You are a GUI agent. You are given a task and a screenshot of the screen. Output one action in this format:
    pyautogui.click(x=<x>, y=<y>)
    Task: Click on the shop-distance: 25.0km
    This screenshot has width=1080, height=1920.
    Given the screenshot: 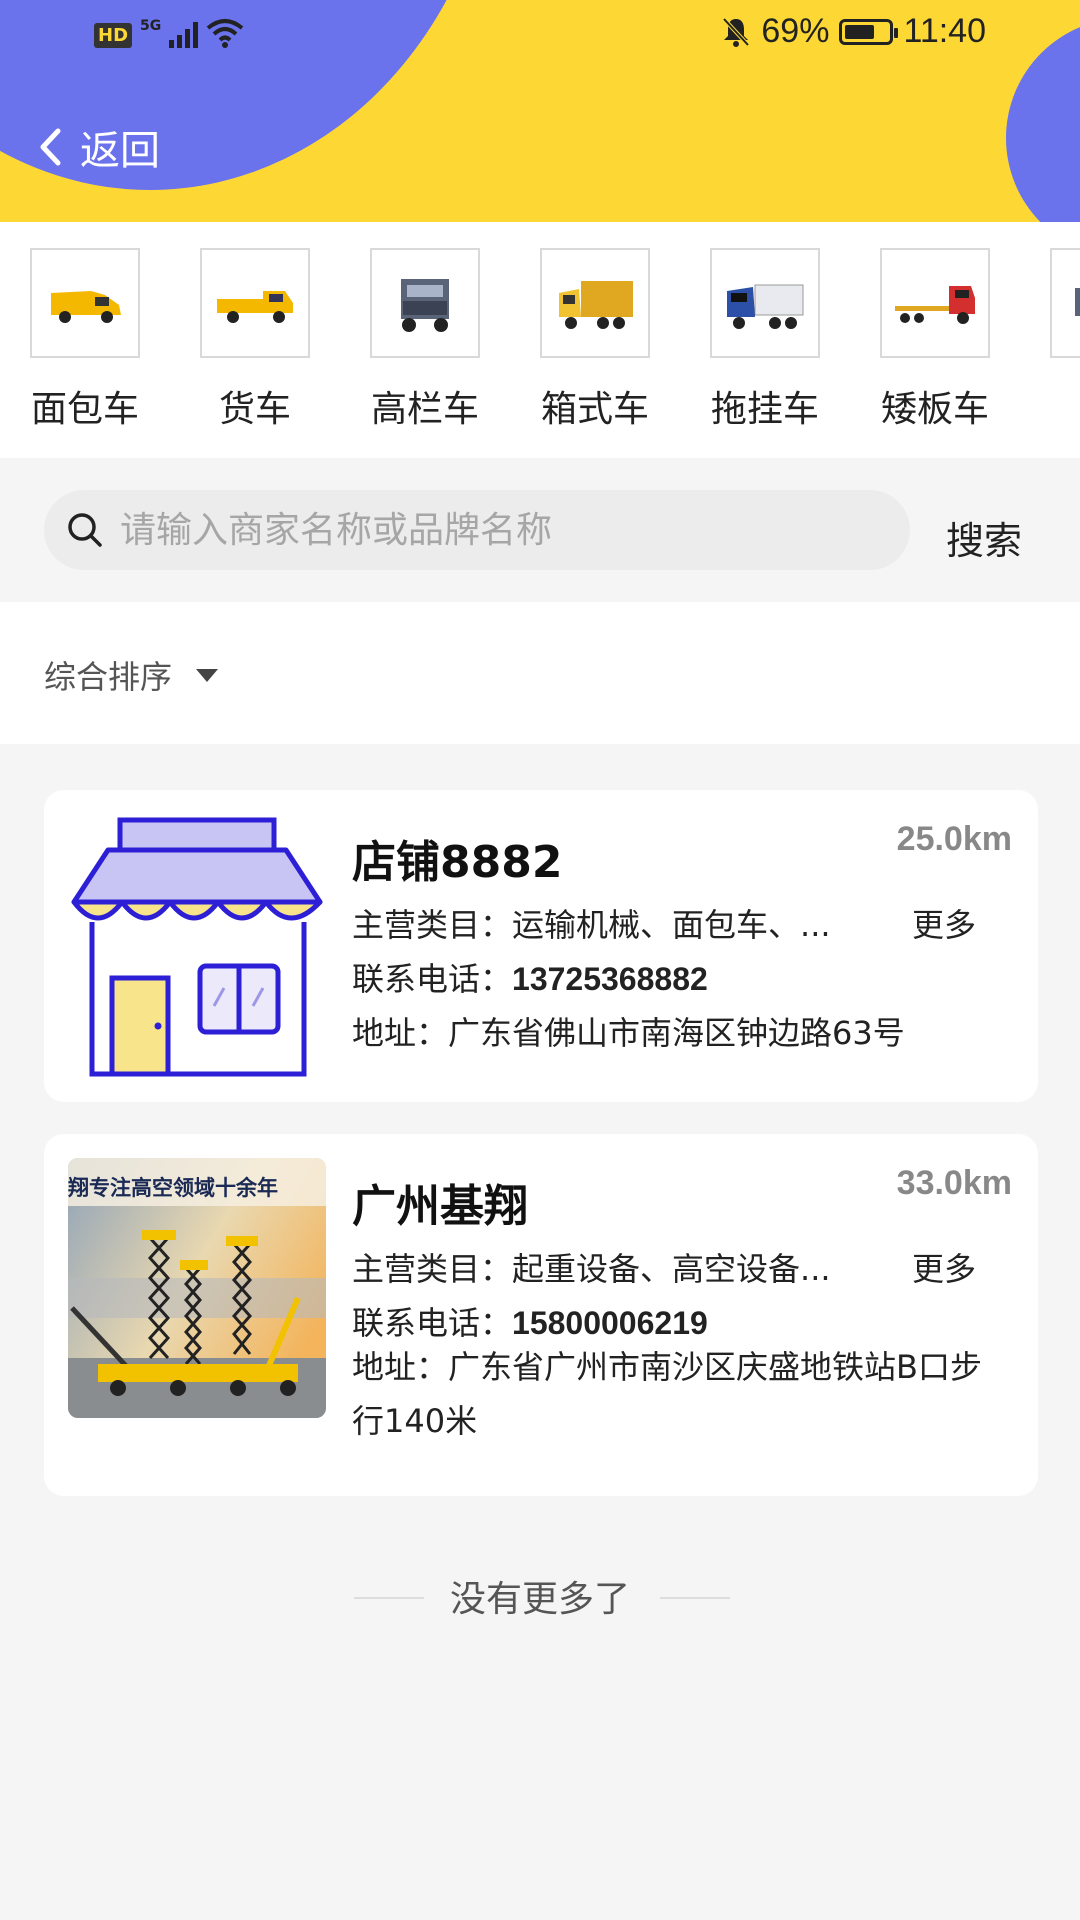 What is the action you would take?
    pyautogui.click(x=954, y=839)
    